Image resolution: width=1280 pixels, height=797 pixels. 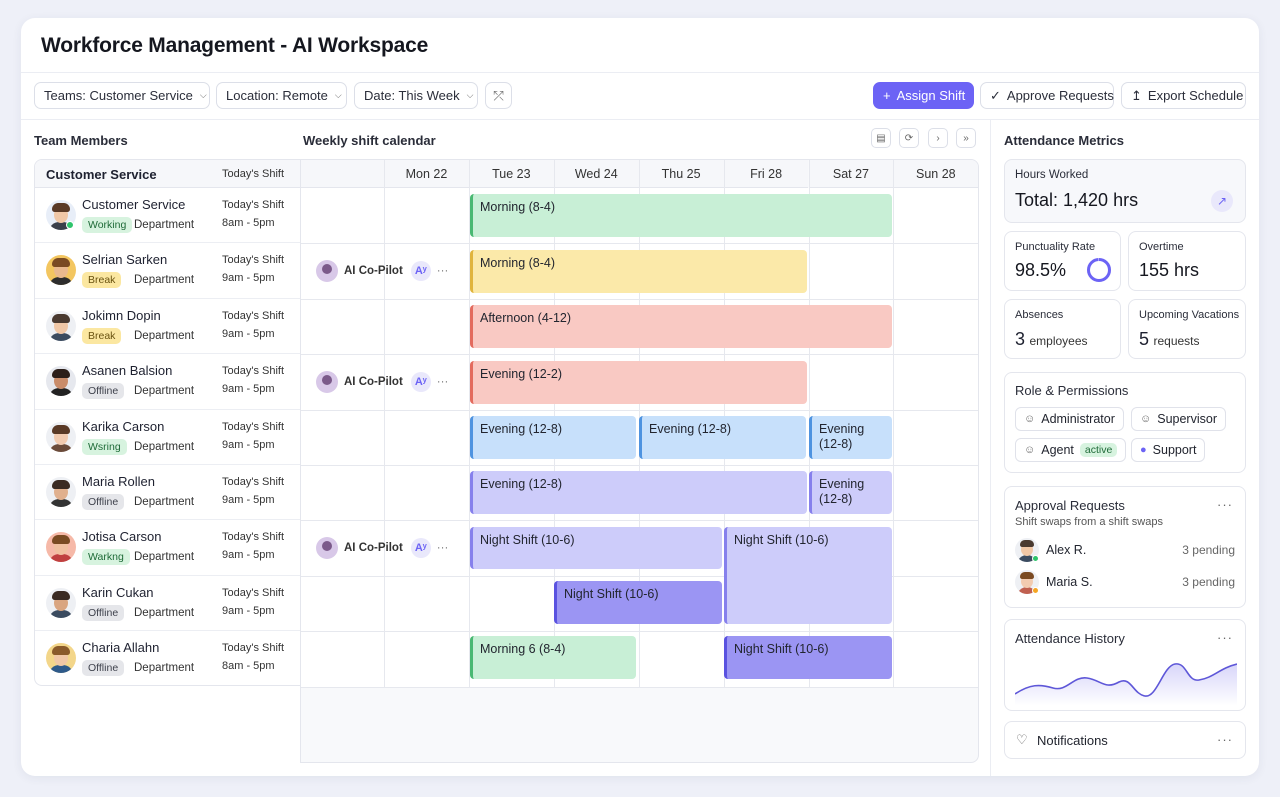 I want to click on date-filter-label: Date: This Week, so click(x=412, y=95).